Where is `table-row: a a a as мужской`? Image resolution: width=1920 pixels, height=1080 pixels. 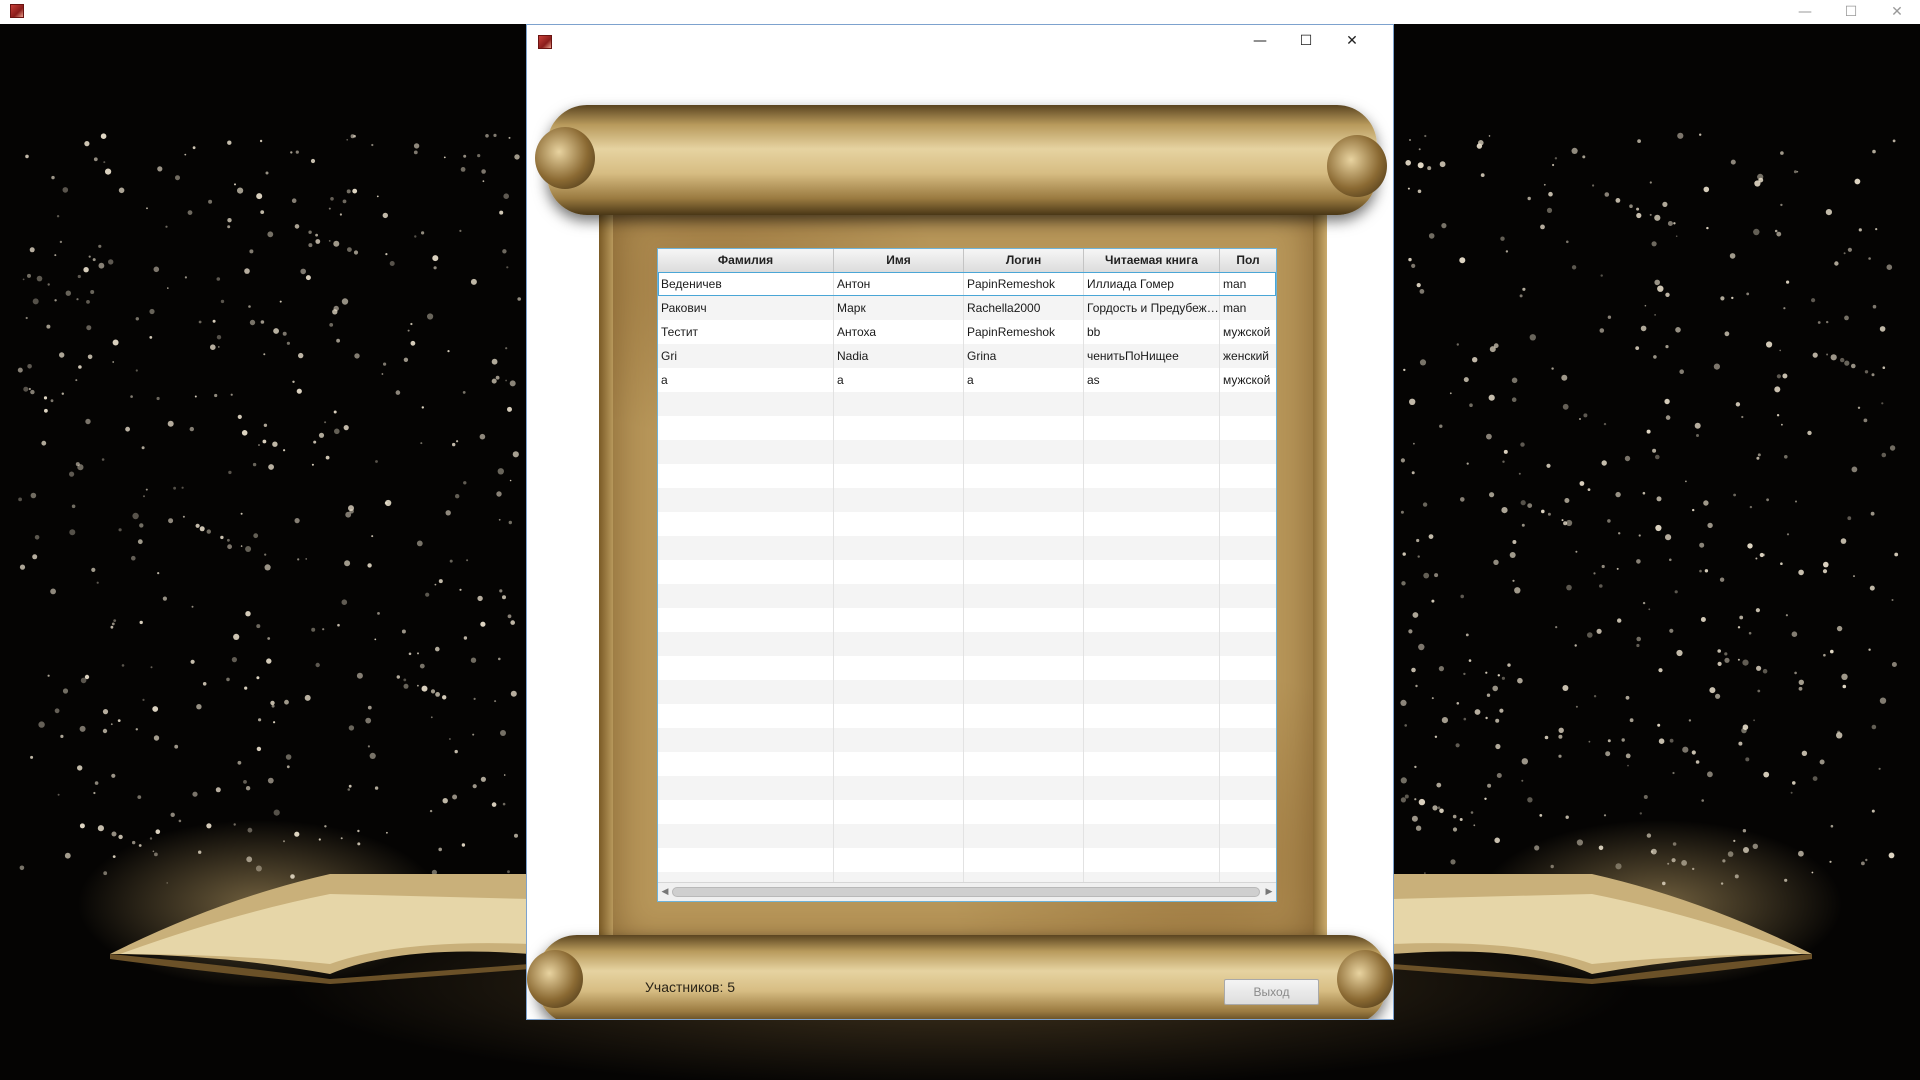 table-row: a a a as мужской is located at coordinates (967, 380).